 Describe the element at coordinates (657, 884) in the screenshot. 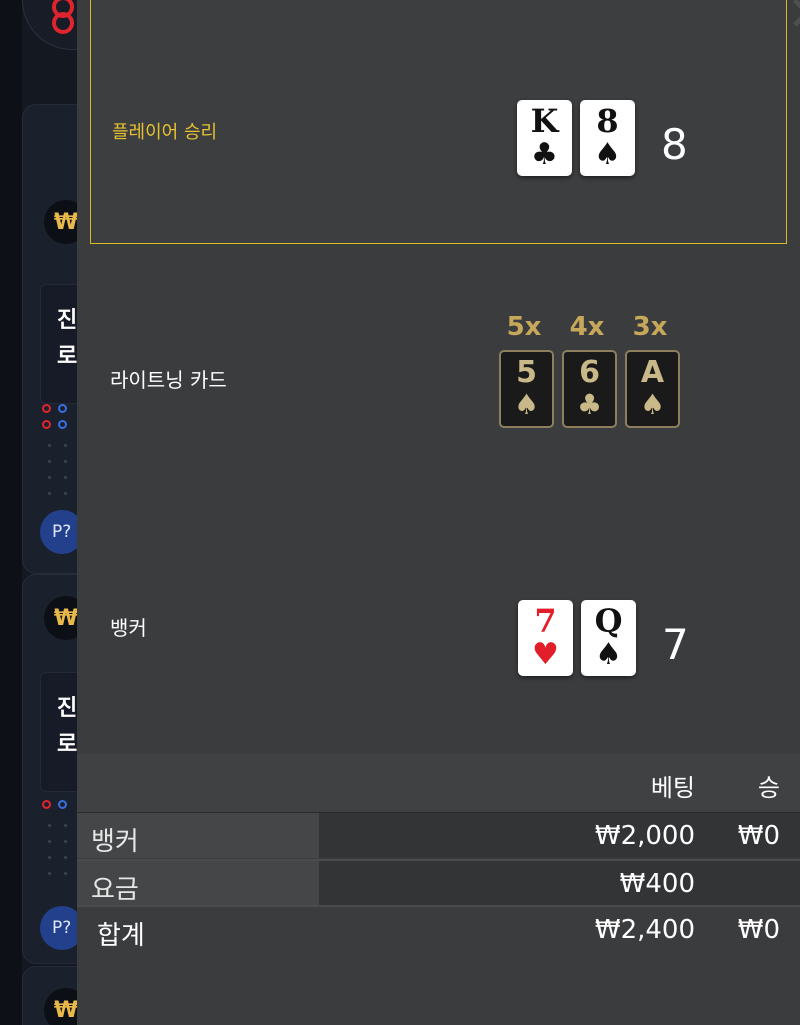

I see `bet-amount: ₩400` at that location.